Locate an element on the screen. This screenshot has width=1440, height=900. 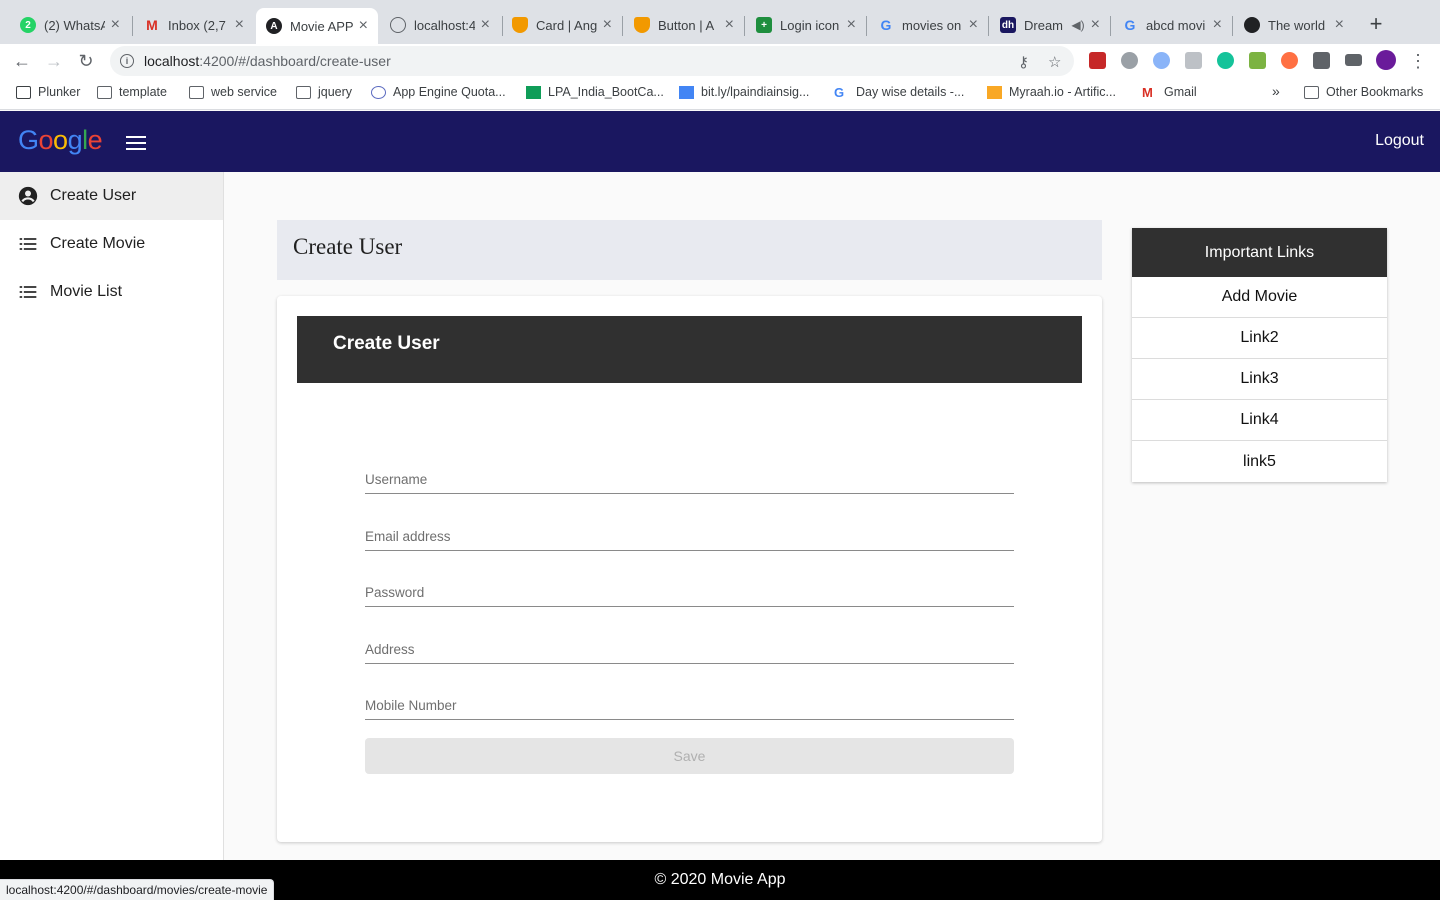
logo-letter: e is located at coordinates (95, 140).